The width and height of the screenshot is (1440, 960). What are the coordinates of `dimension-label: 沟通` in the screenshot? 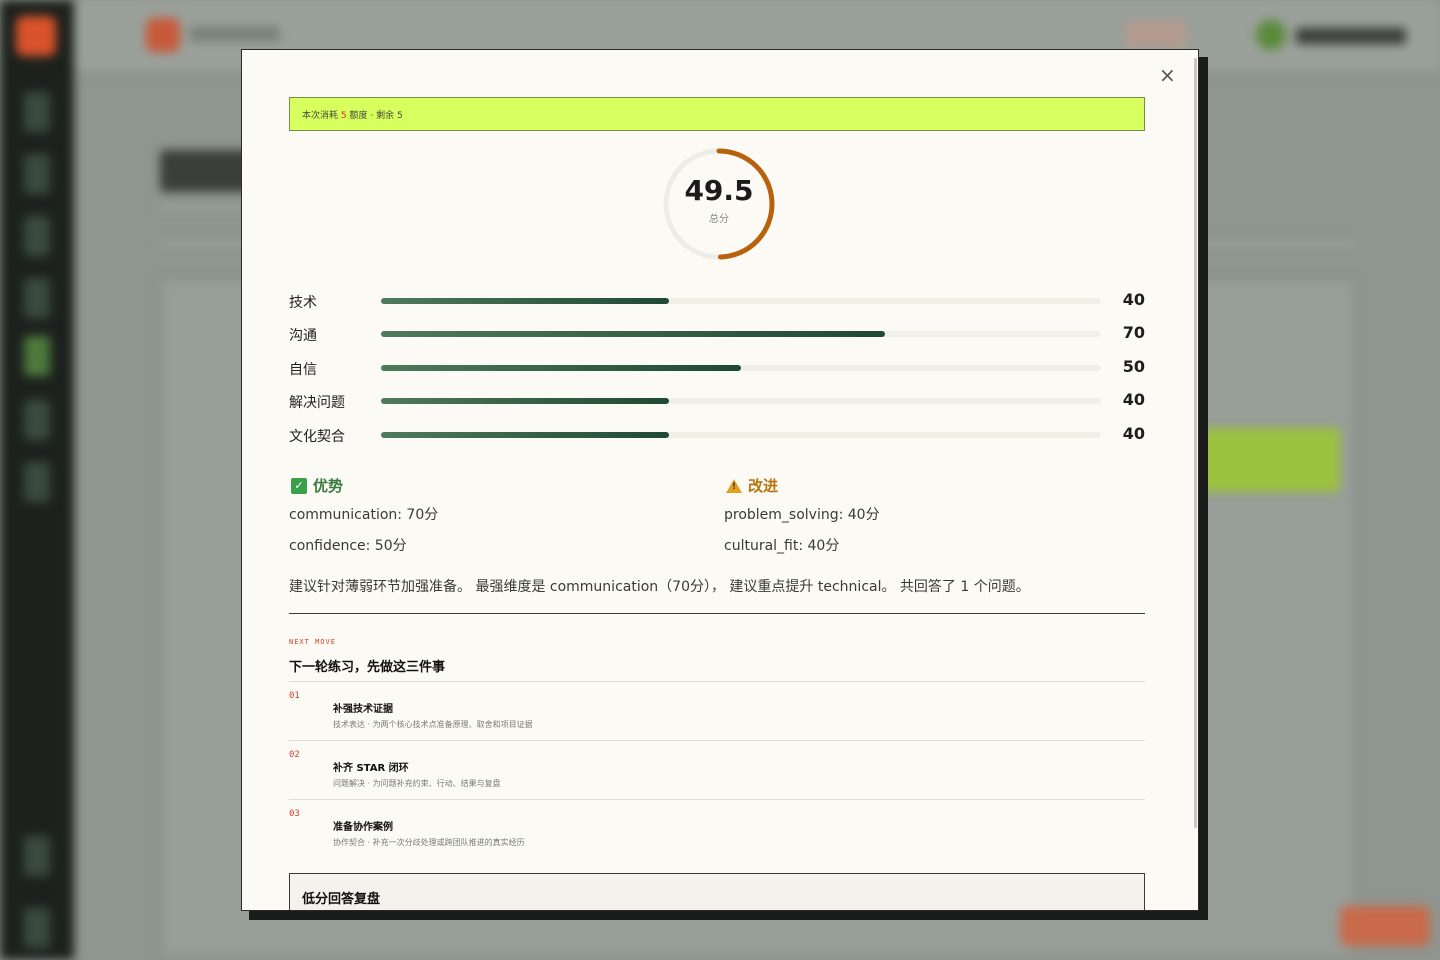 It's located at (303, 336).